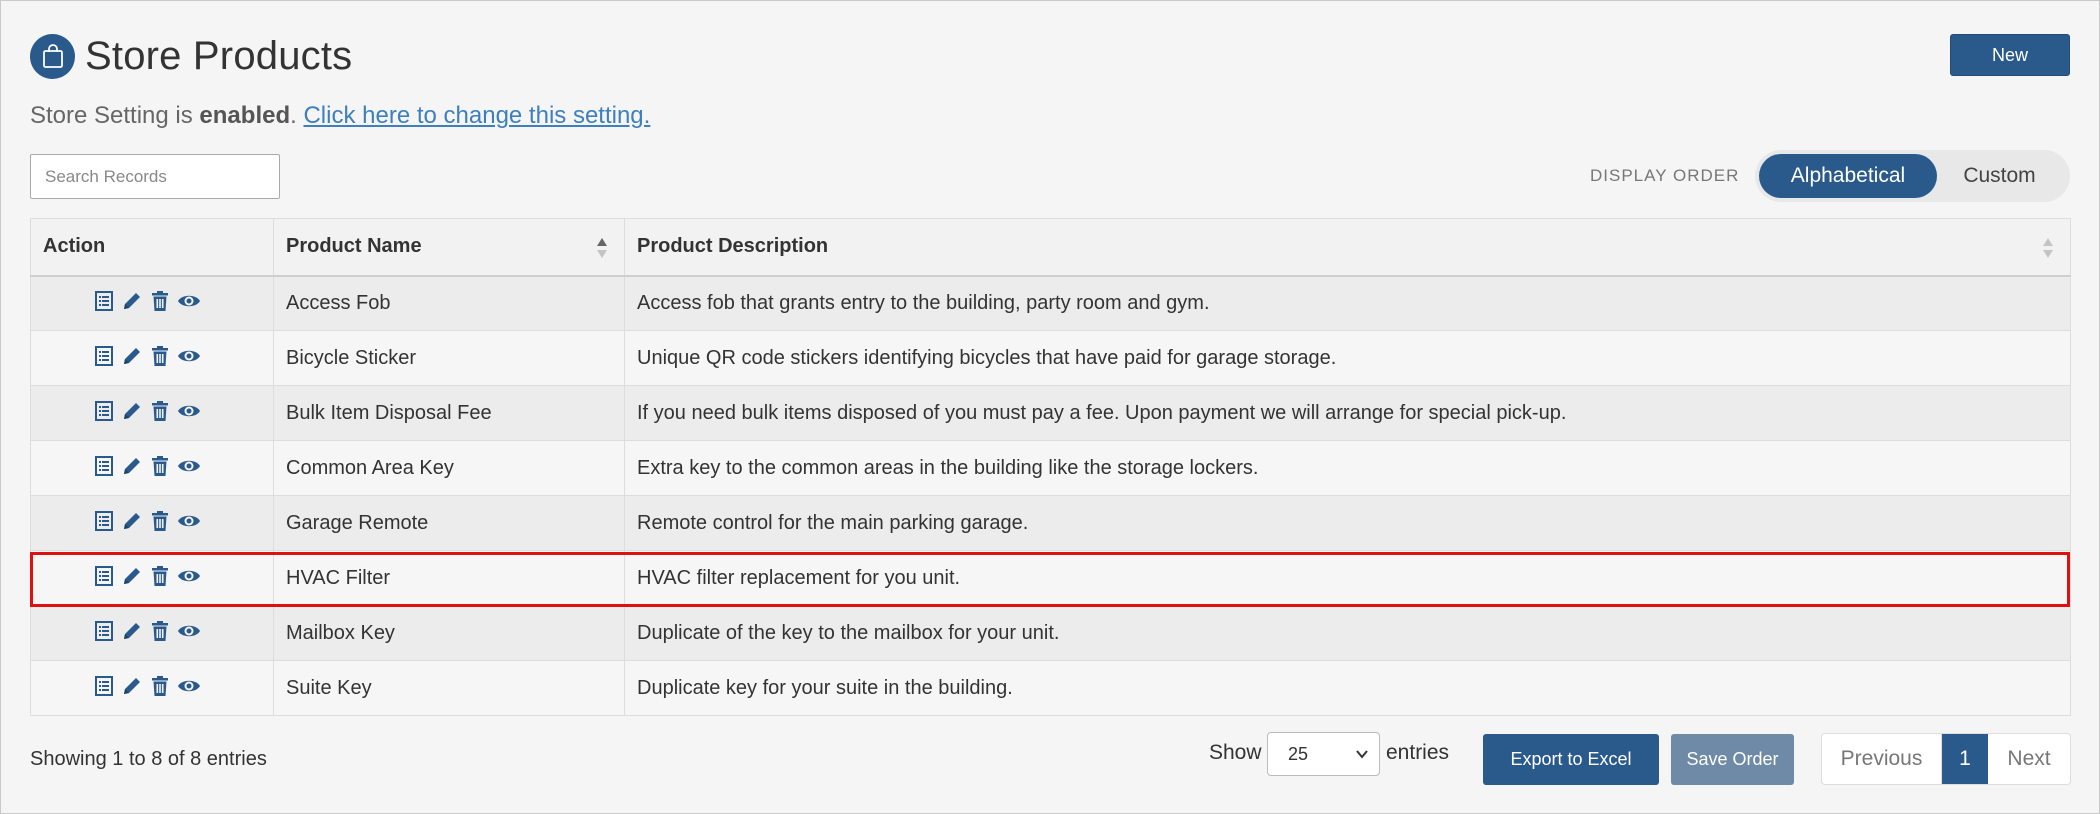 The height and width of the screenshot is (814, 2100). What do you see at coordinates (1665, 175) in the screenshot?
I see `display-order-label: DISPLAY ORDER` at bounding box center [1665, 175].